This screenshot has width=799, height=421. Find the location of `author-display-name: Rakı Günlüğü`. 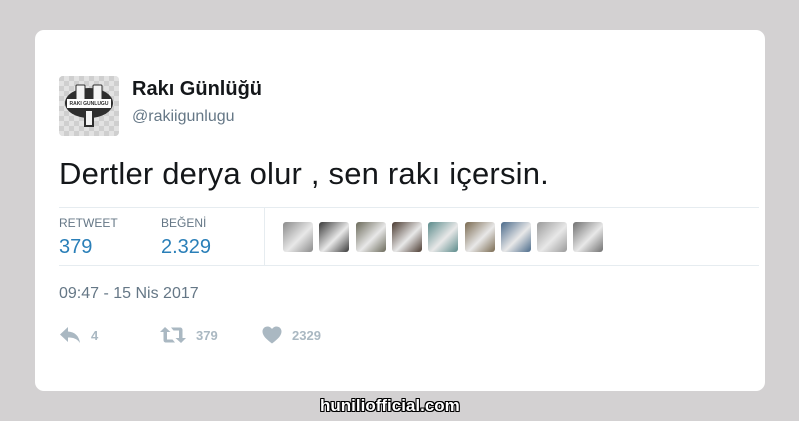

author-display-name: Rakı Günlüğü is located at coordinates (197, 89).